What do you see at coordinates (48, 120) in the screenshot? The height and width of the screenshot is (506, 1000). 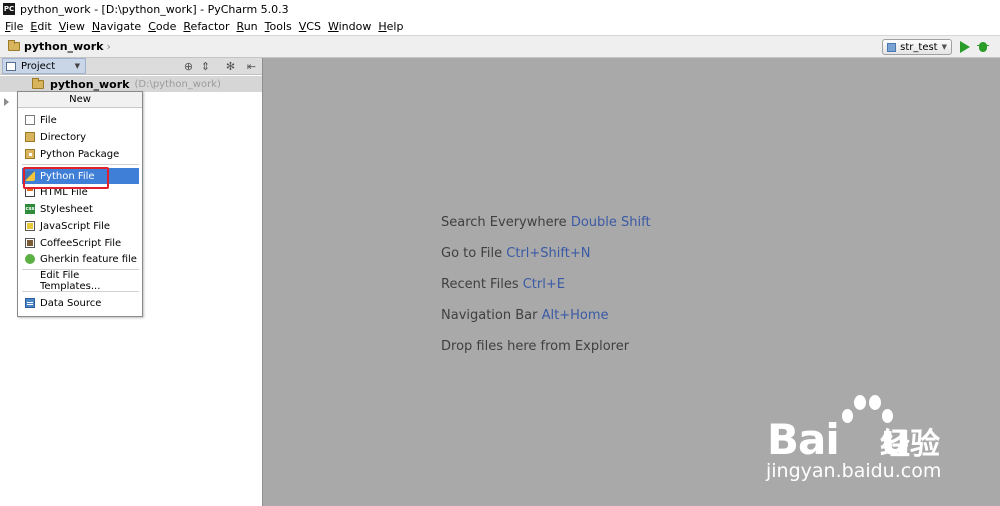 I see `menu-item-label: File` at bounding box center [48, 120].